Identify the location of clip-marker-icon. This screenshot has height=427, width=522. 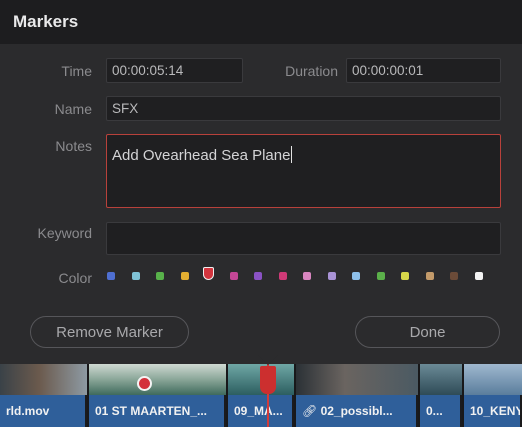
(144, 383).